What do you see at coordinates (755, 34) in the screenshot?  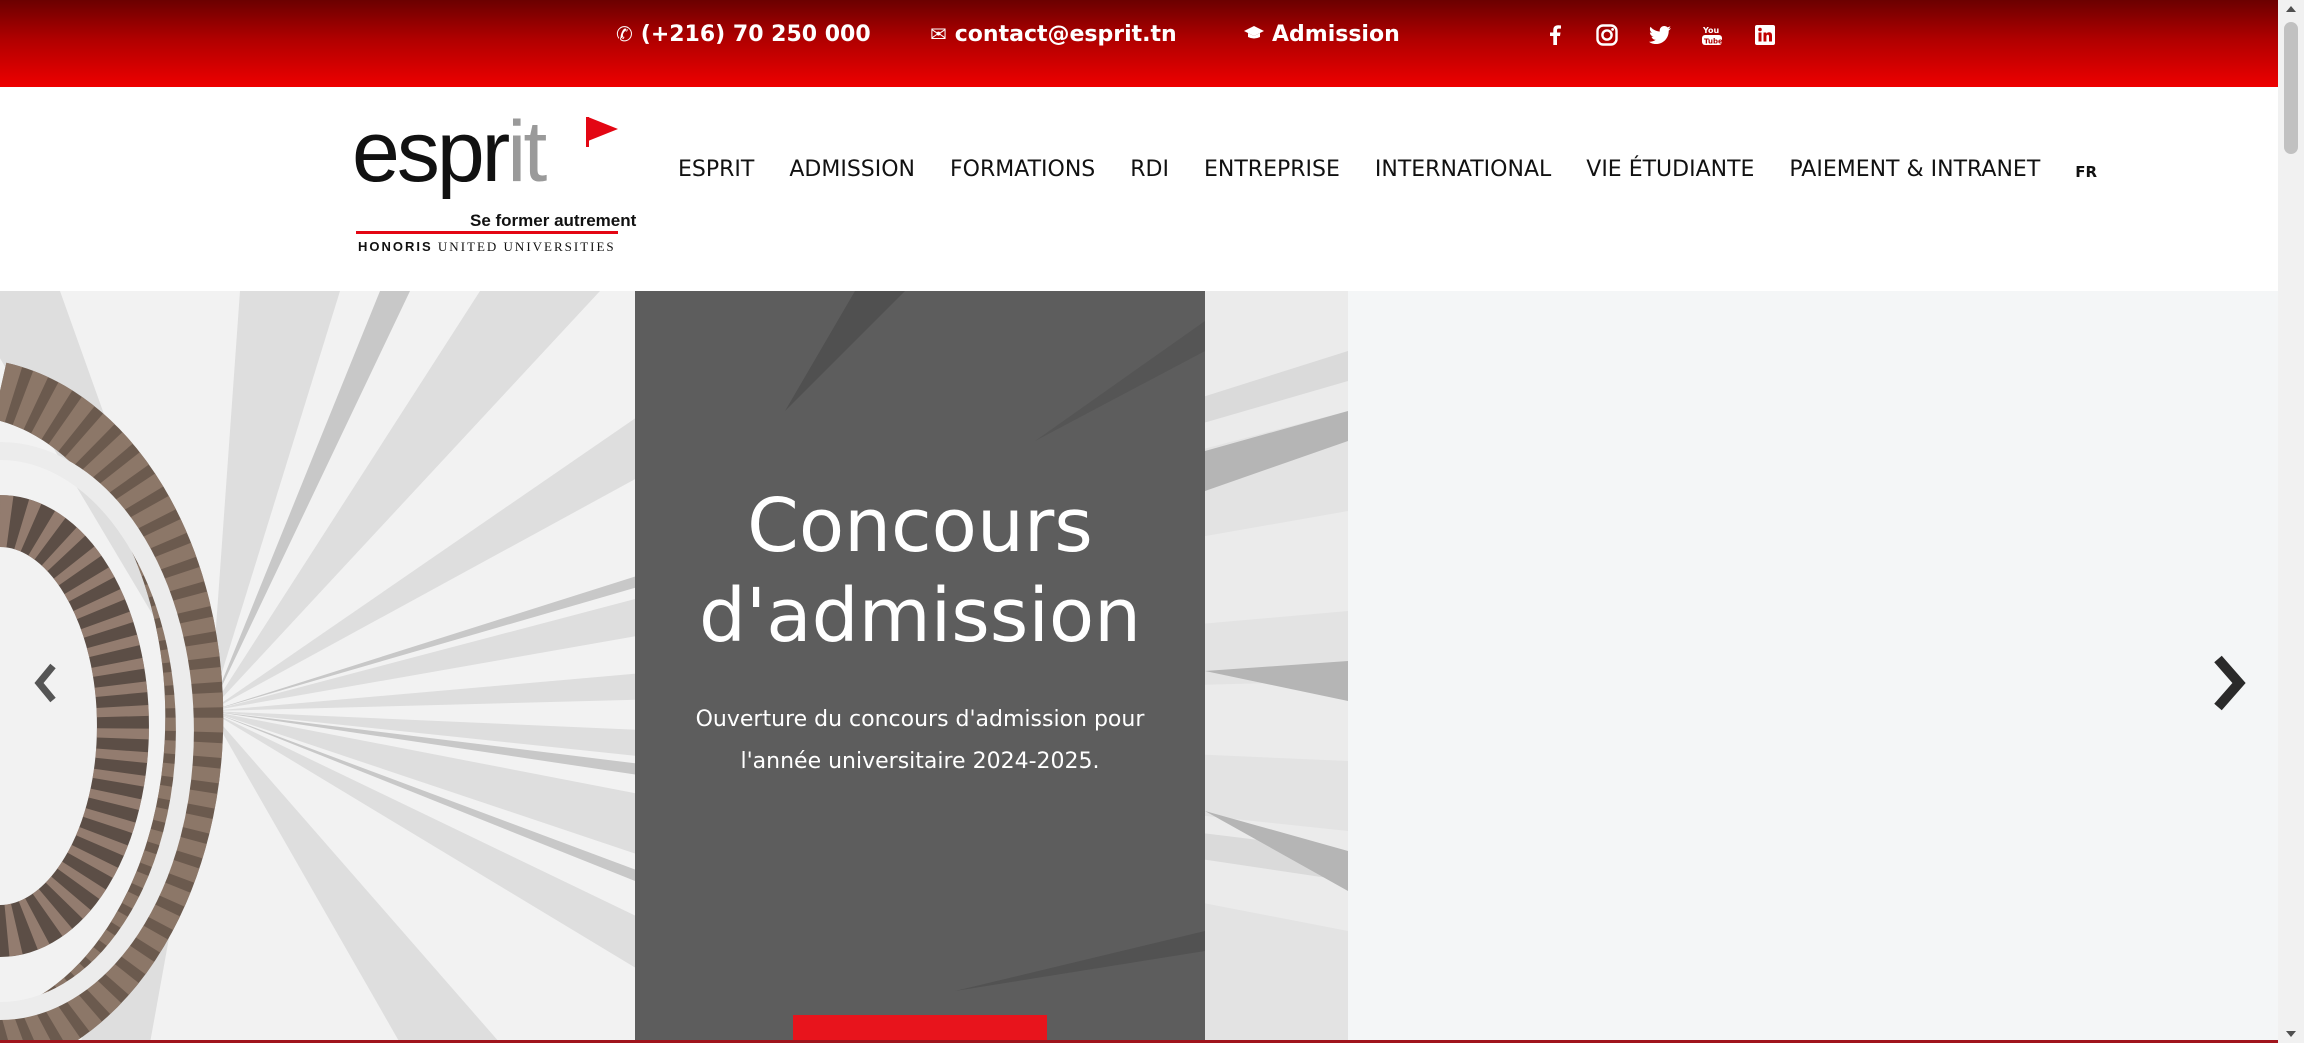 I see `phone-text: (+216) 70 250 000` at bounding box center [755, 34].